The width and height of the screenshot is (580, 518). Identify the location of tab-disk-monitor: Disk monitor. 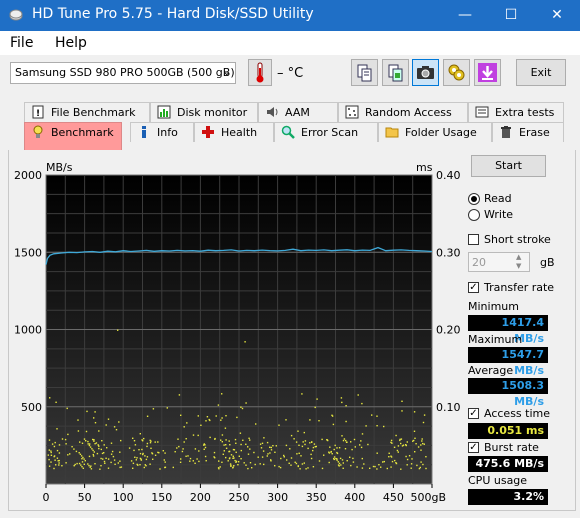
(204, 112).